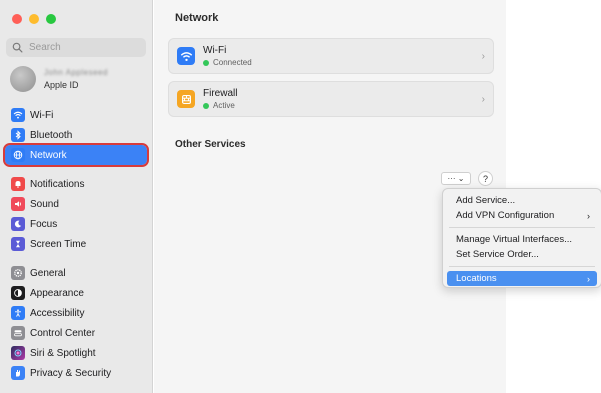  What do you see at coordinates (17, 19) in the screenshot?
I see `close-button` at bounding box center [17, 19].